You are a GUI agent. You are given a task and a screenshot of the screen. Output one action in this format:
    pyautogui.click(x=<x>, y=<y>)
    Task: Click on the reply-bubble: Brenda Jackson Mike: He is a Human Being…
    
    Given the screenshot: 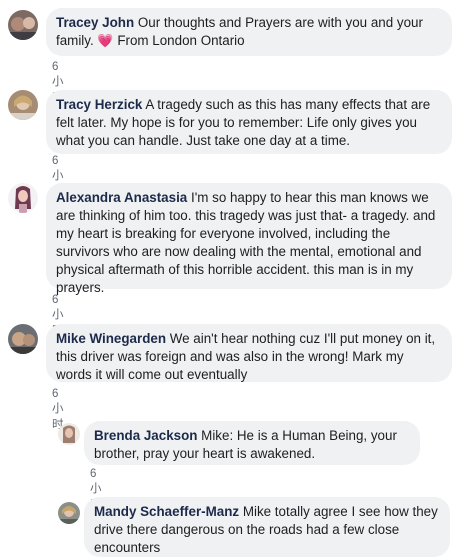 What is the action you would take?
    pyautogui.click(x=252, y=443)
    